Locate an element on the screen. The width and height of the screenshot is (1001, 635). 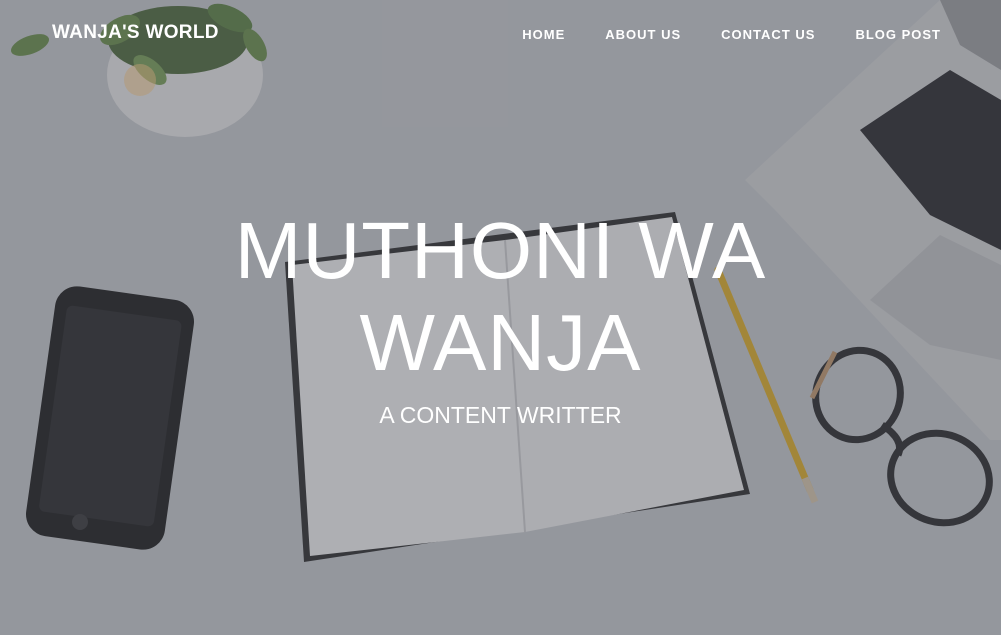
brand-logo-link: WANJA'S WORLD is located at coordinates (135, 33).